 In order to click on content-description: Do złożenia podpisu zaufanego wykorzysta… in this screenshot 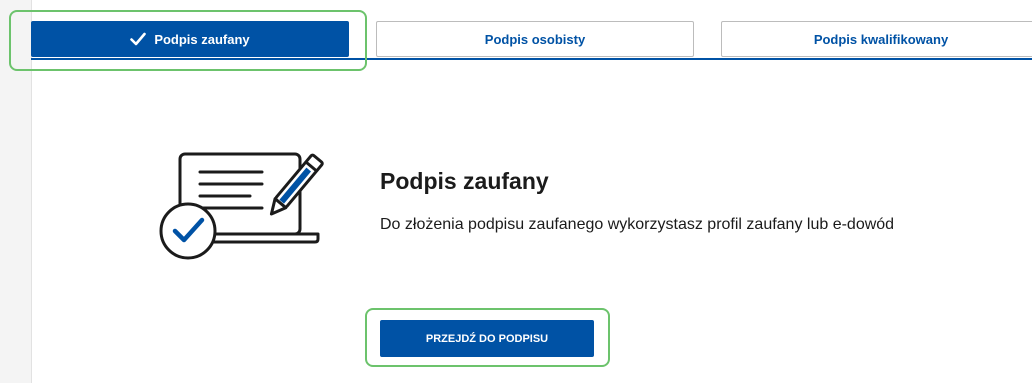, I will do `click(637, 224)`.